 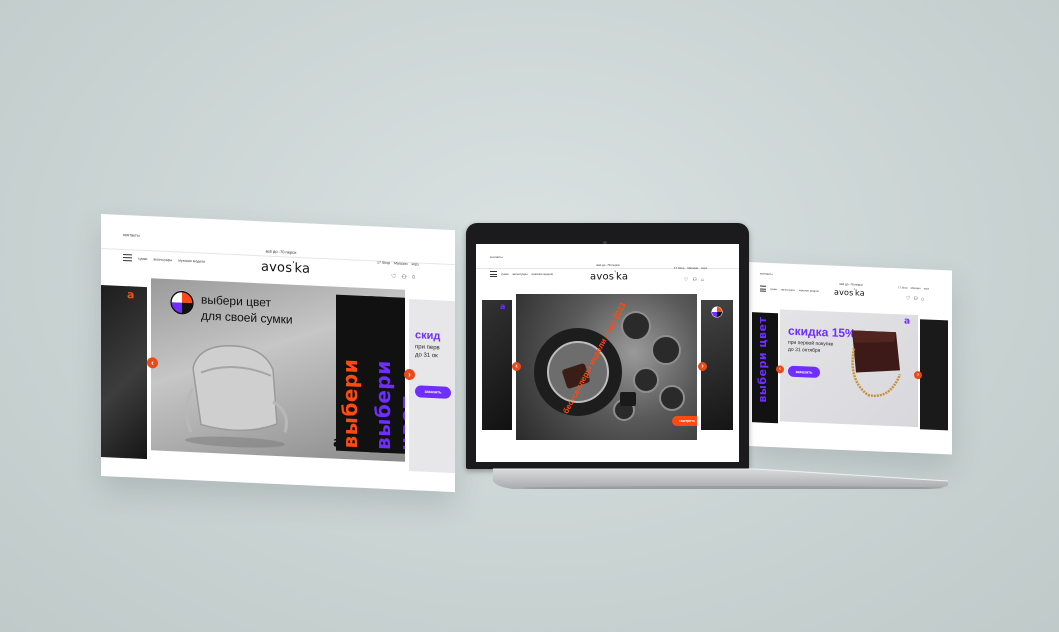 I want to click on next-headline: скид, so click(x=428, y=336).